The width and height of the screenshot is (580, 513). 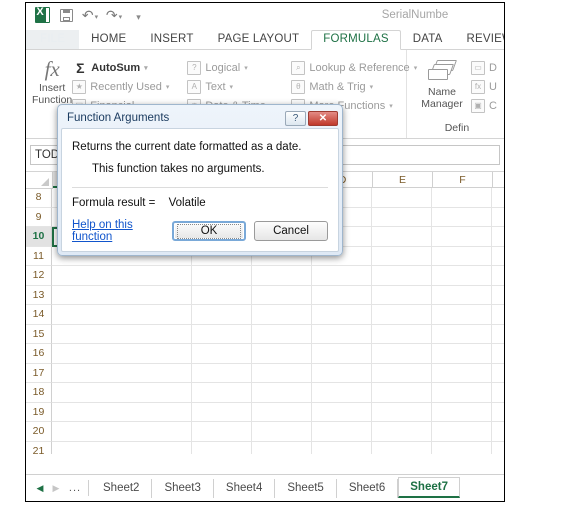 I want to click on cell-C17, so click(x=282, y=373).